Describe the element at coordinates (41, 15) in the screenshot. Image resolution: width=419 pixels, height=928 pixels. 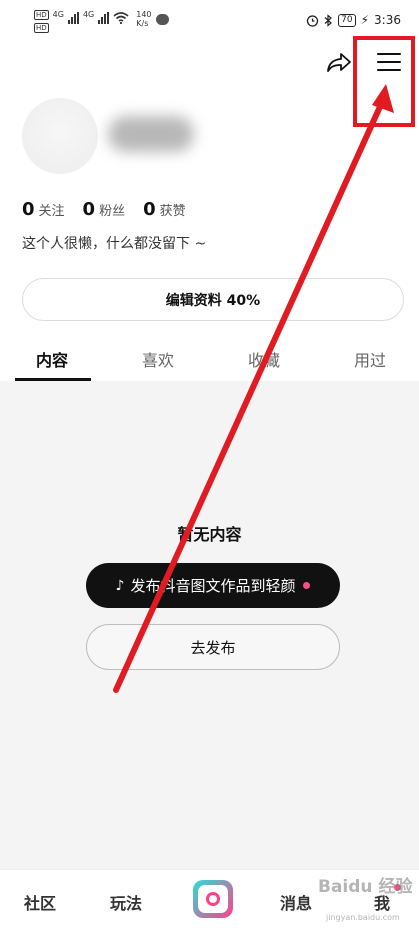
I see `hd-badge: HD` at that location.